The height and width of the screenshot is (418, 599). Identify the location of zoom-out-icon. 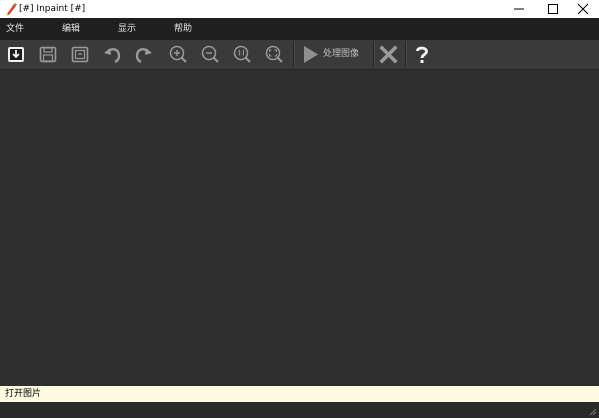
(210, 54).